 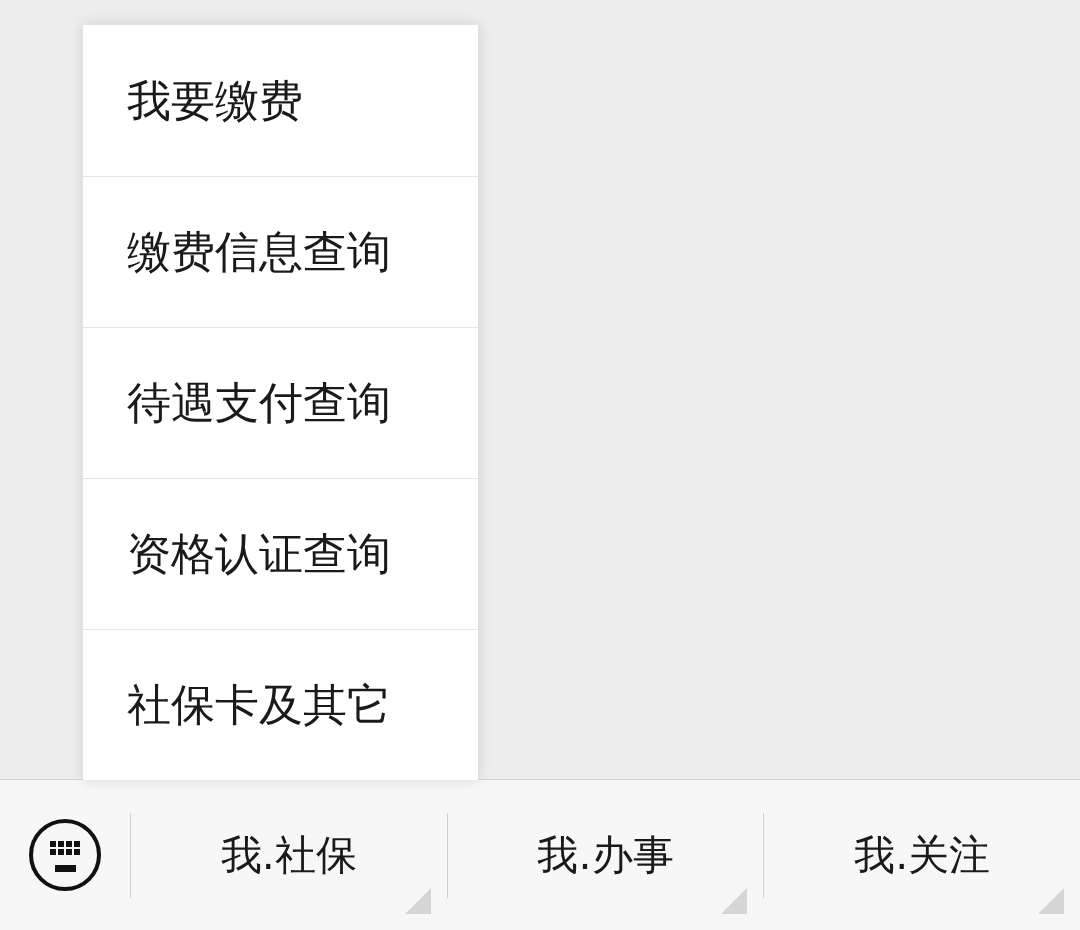 I want to click on keyboard-icon, so click(x=65, y=855).